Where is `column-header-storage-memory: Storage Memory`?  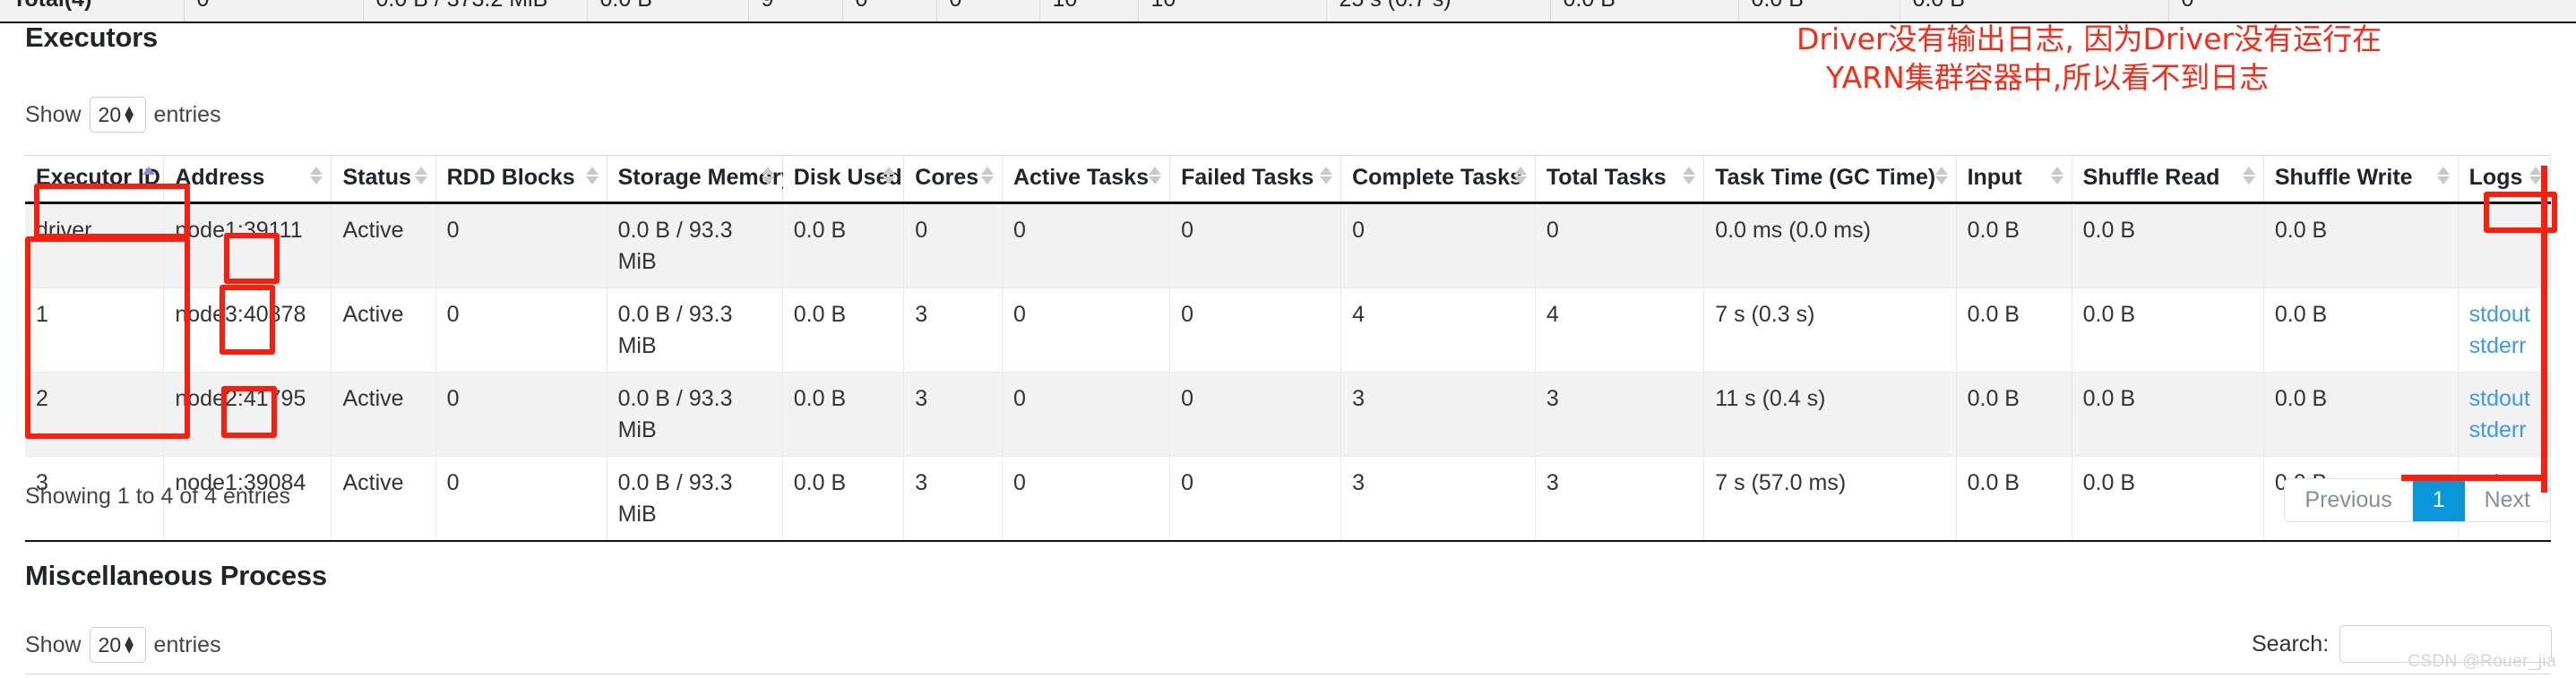
column-header-storage-memory: Storage Memory is located at coordinates (701, 179).